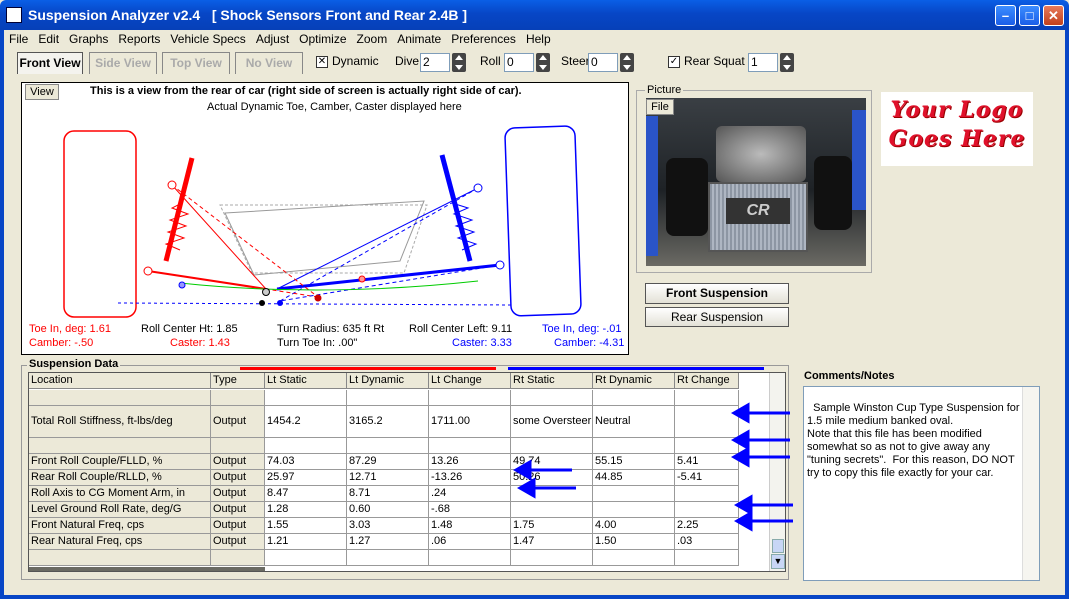 This screenshot has height=599, width=1069. I want to click on menu-help: Help, so click(538, 39).